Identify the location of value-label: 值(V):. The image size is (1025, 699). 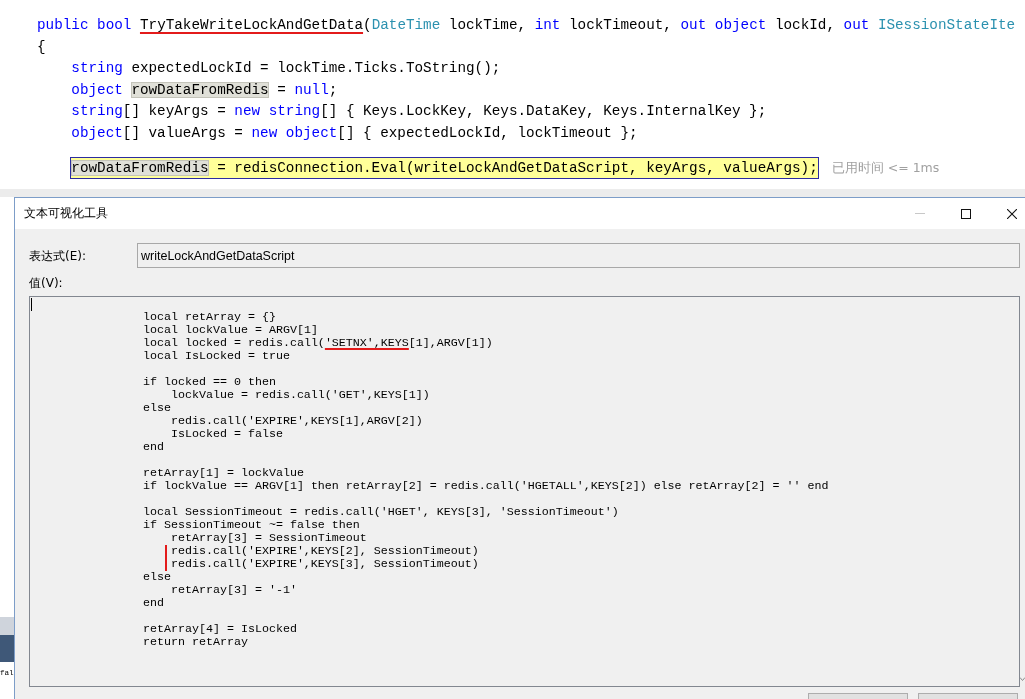
(46, 283).